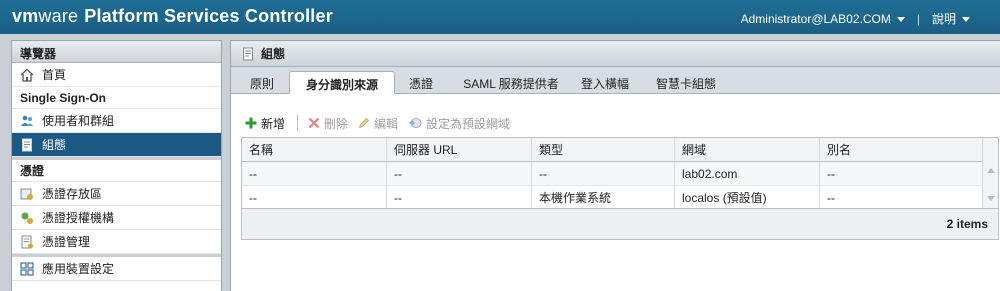 The width and height of the screenshot is (1000, 291). I want to click on scroll-down-icon, so click(991, 198).